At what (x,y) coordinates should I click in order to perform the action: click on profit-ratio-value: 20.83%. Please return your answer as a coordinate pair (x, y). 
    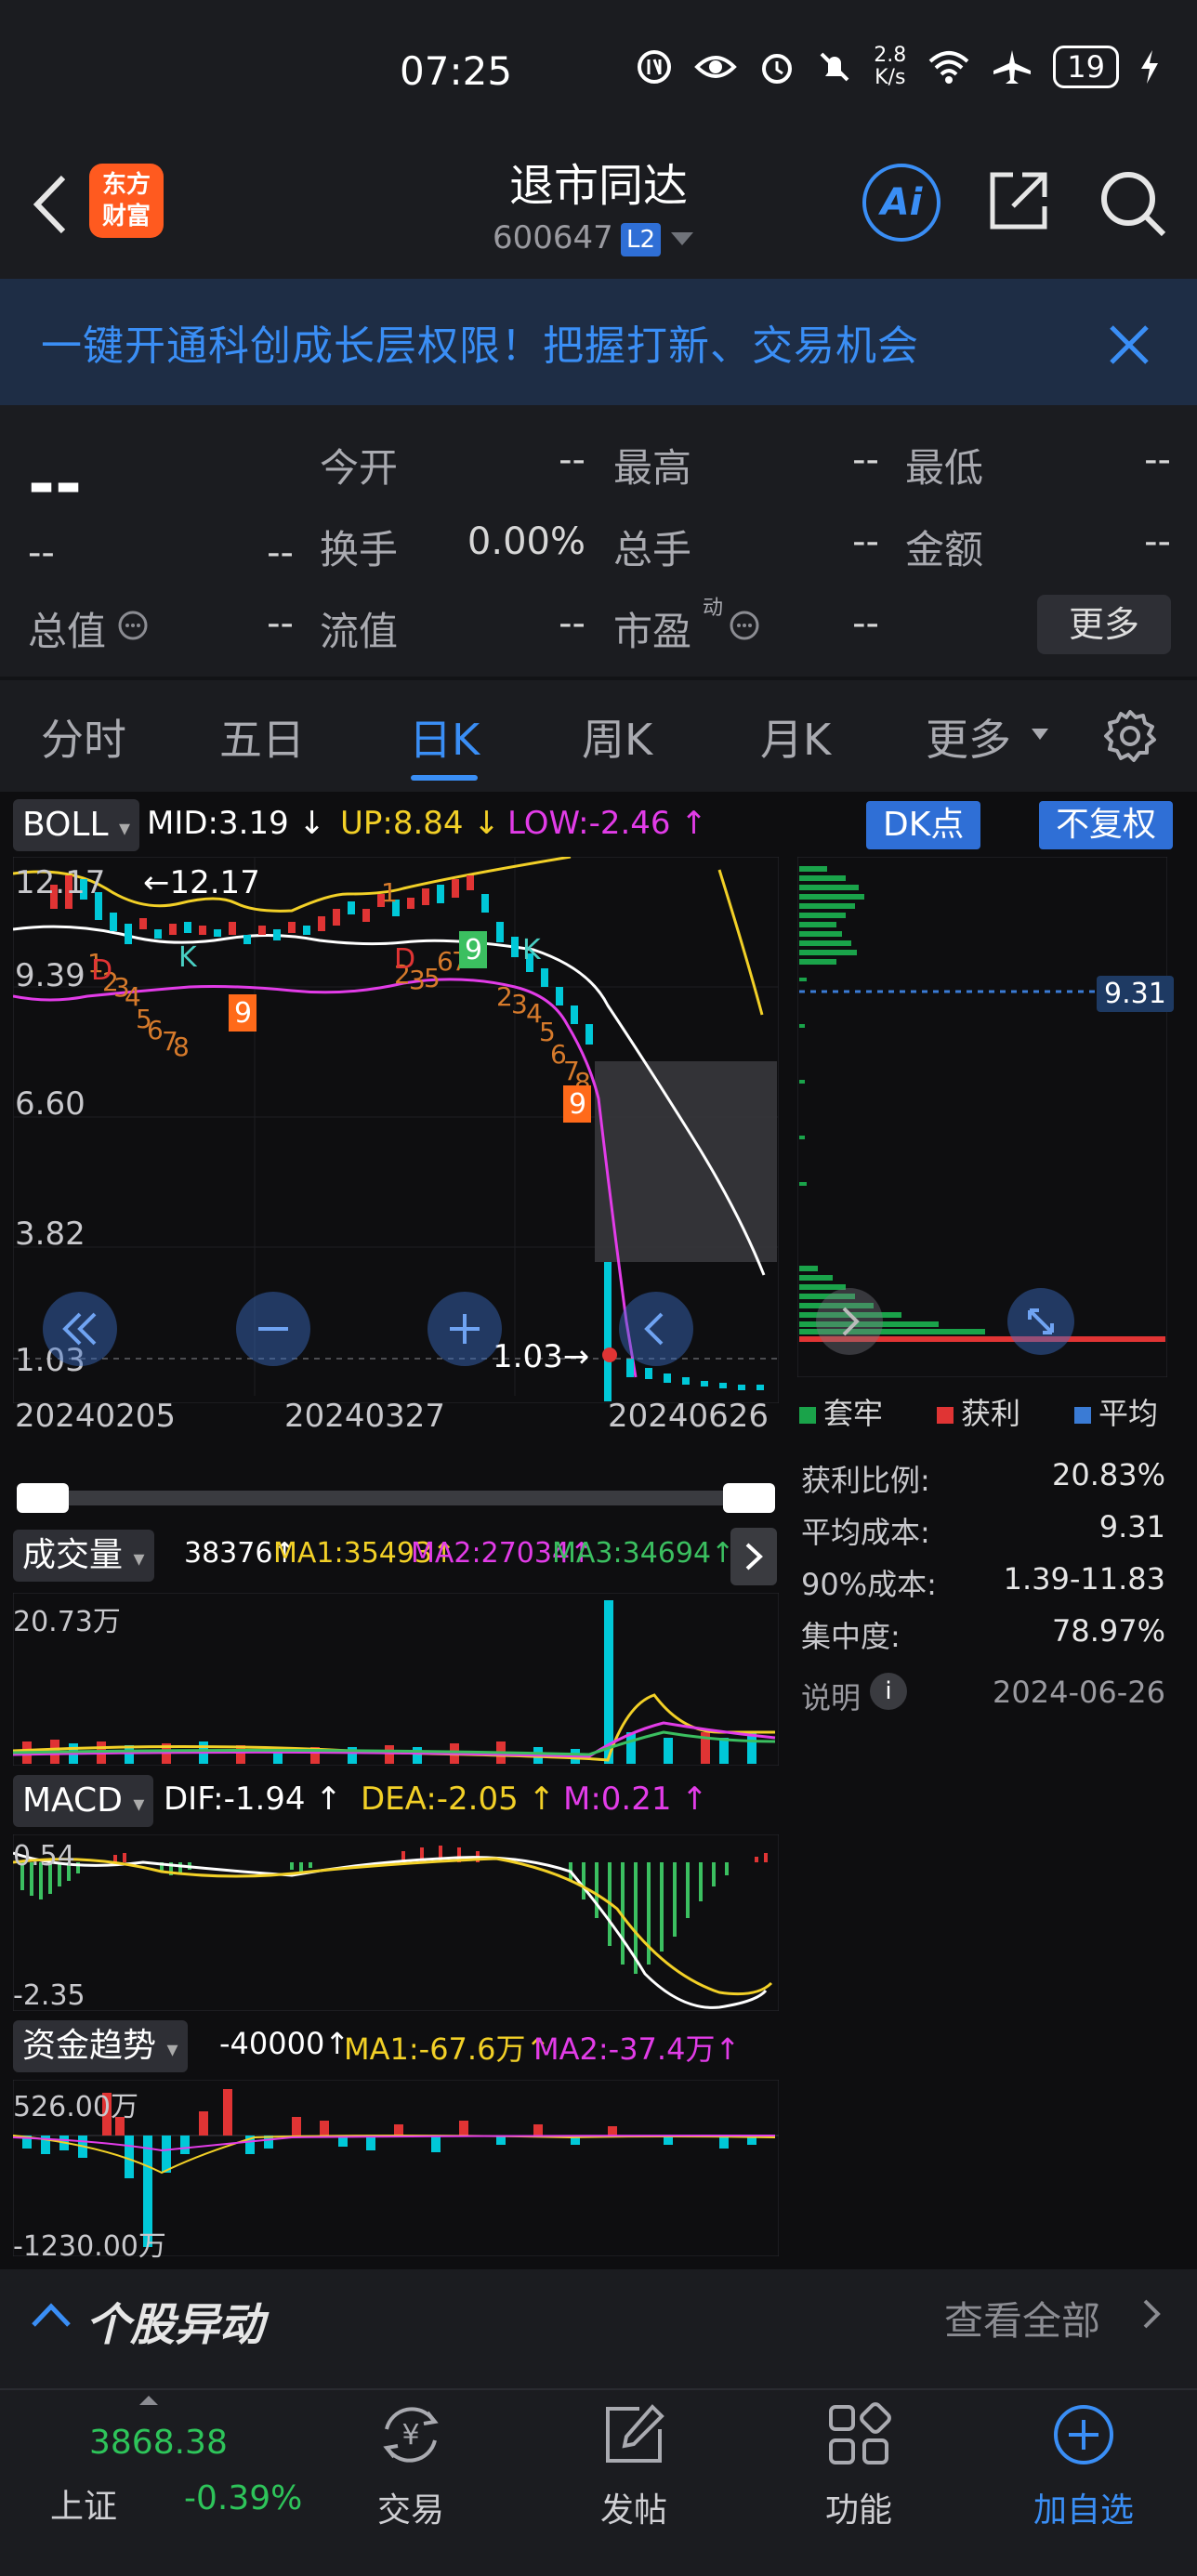
    Looking at the image, I should click on (1108, 1474).